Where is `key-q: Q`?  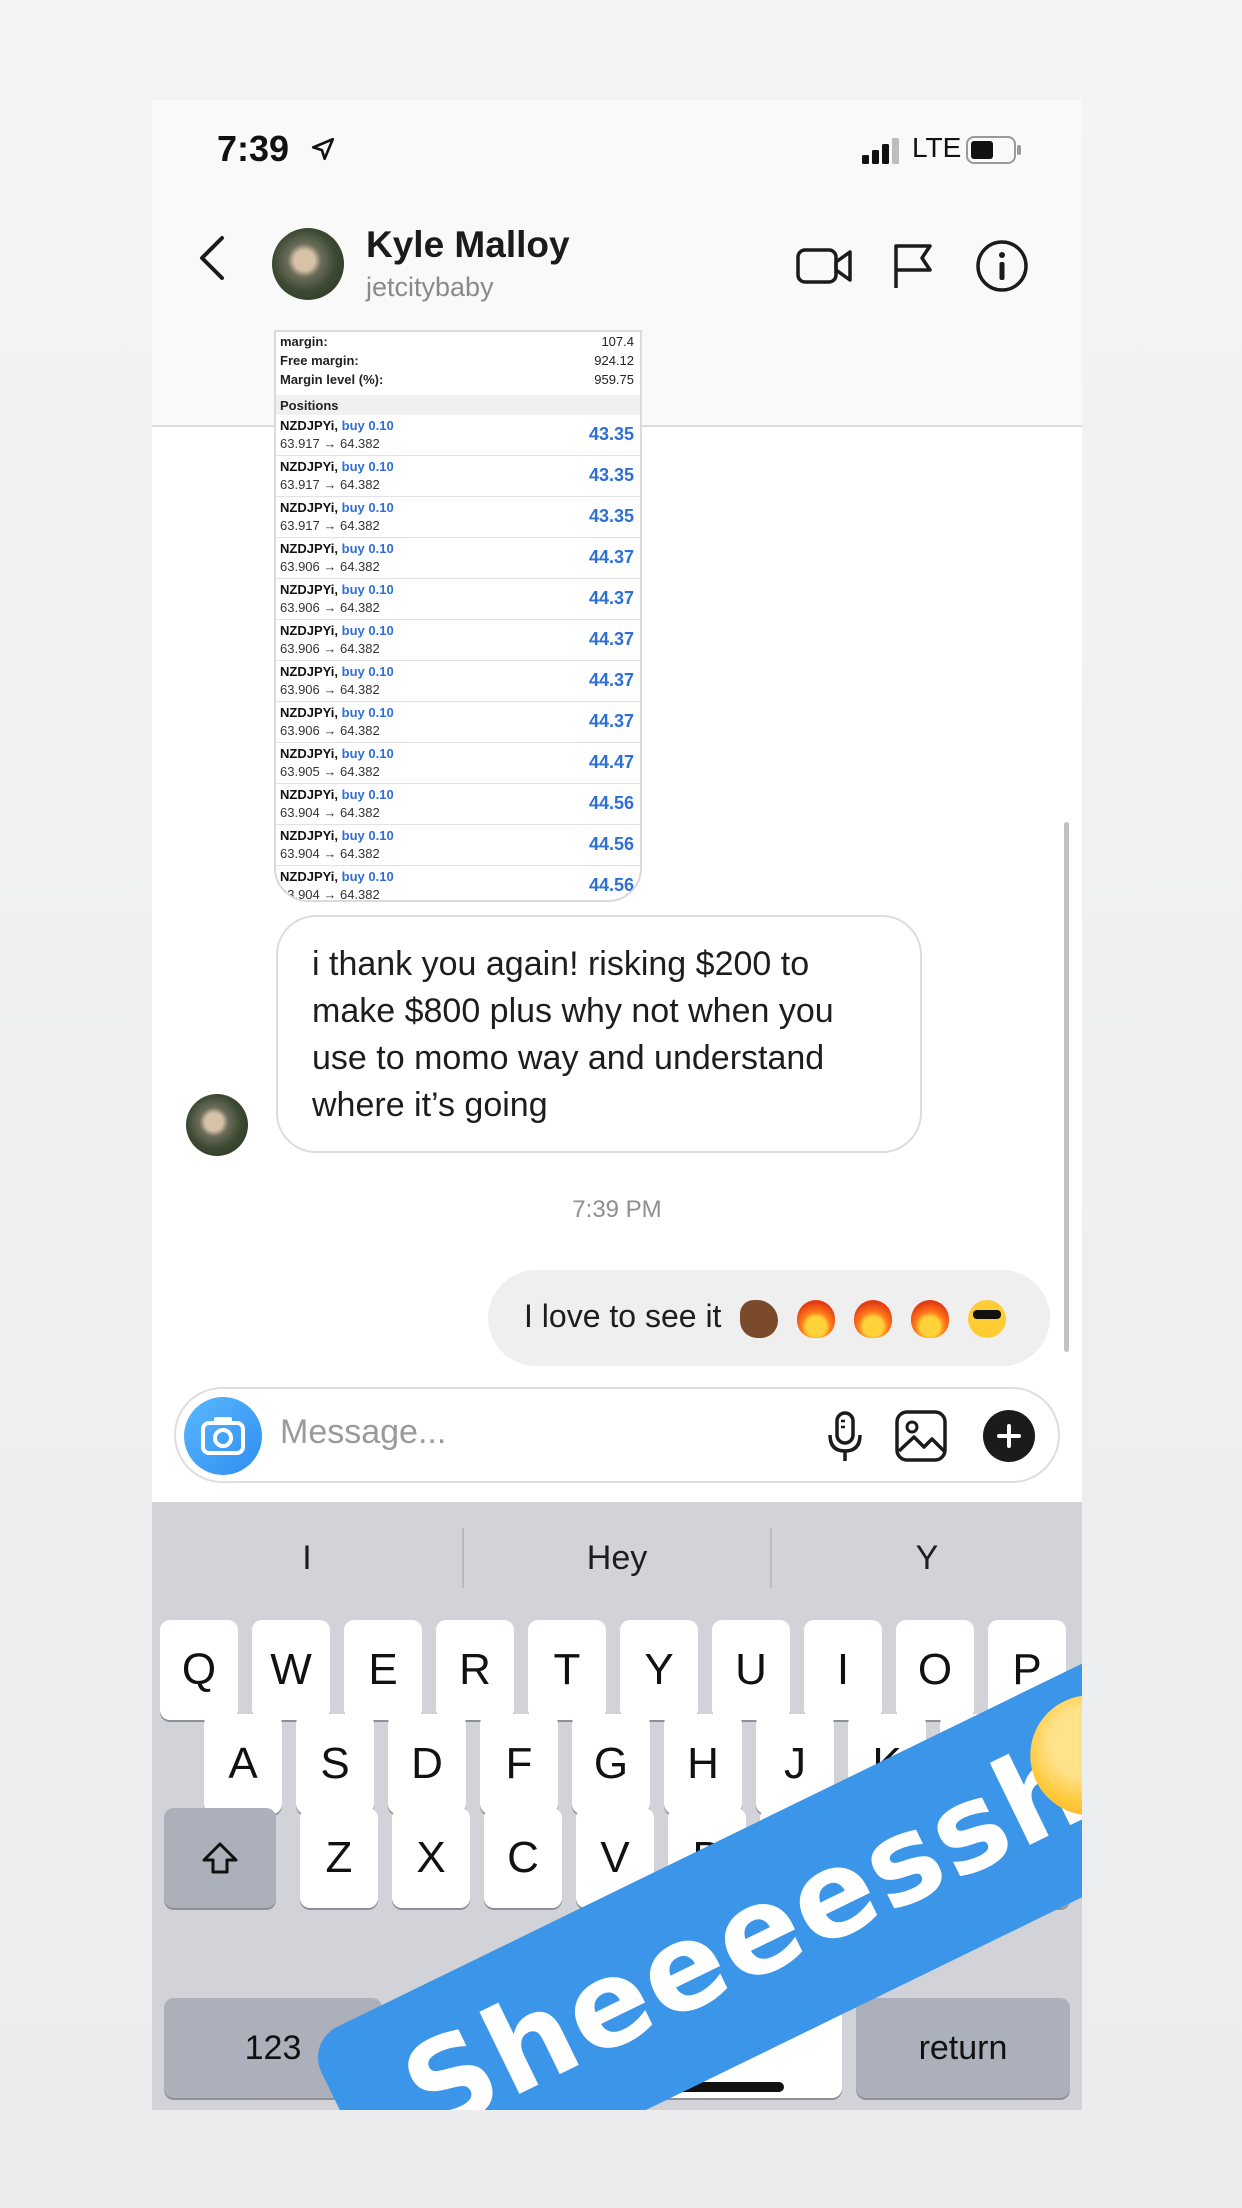 key-q: Q is located at coordinates (199, 1670).